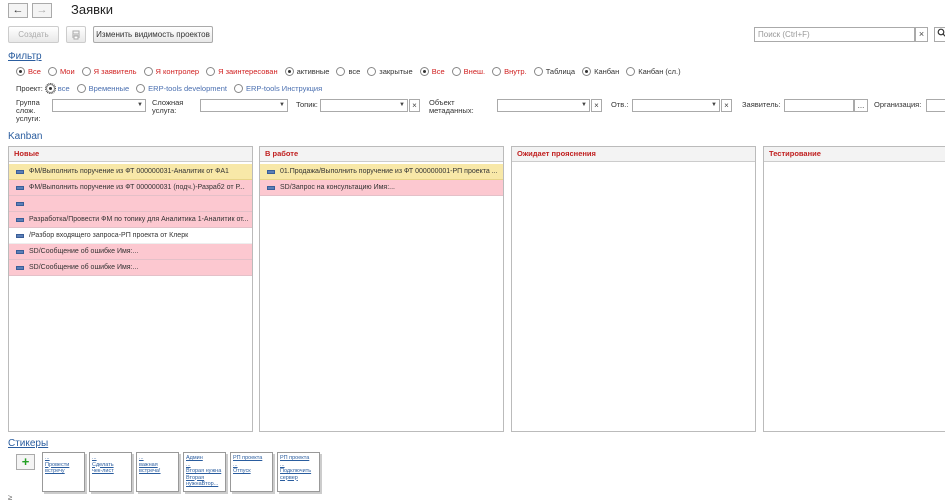 This screenshot has height=502, width=945. What do you see at coordinates (103, 471) in the screenshot?
I see `sticker-line: чек-лист` at bounding box center [103, 471].